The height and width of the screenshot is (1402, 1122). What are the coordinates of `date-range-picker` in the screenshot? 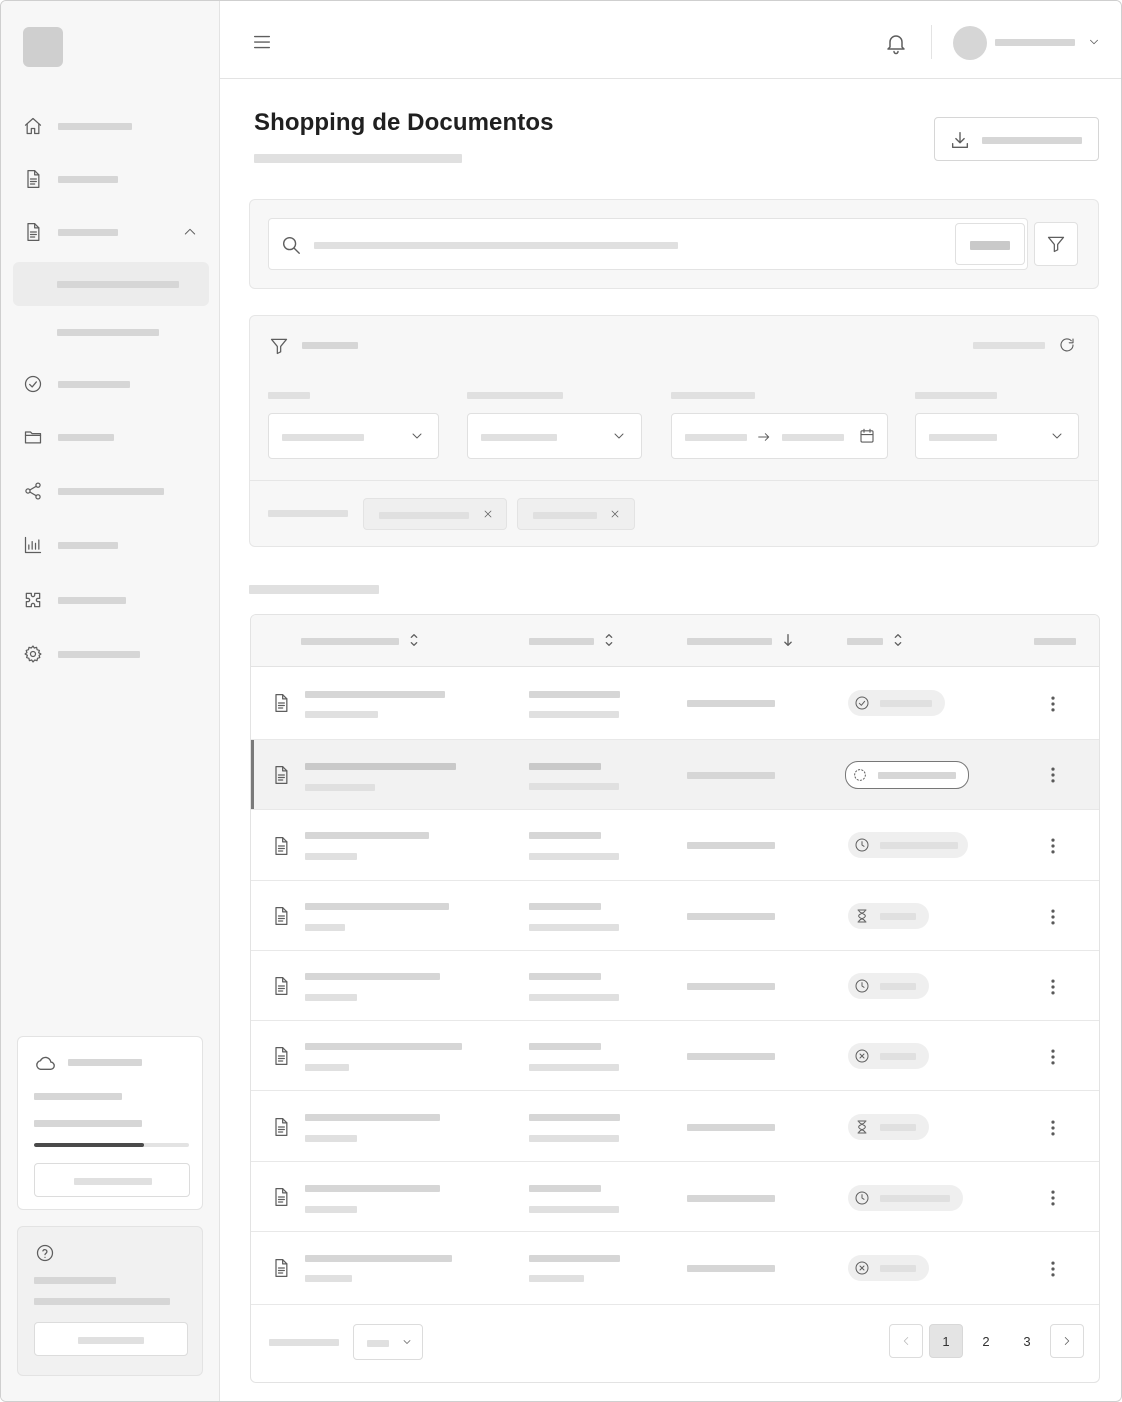 It's located at (779, 436).